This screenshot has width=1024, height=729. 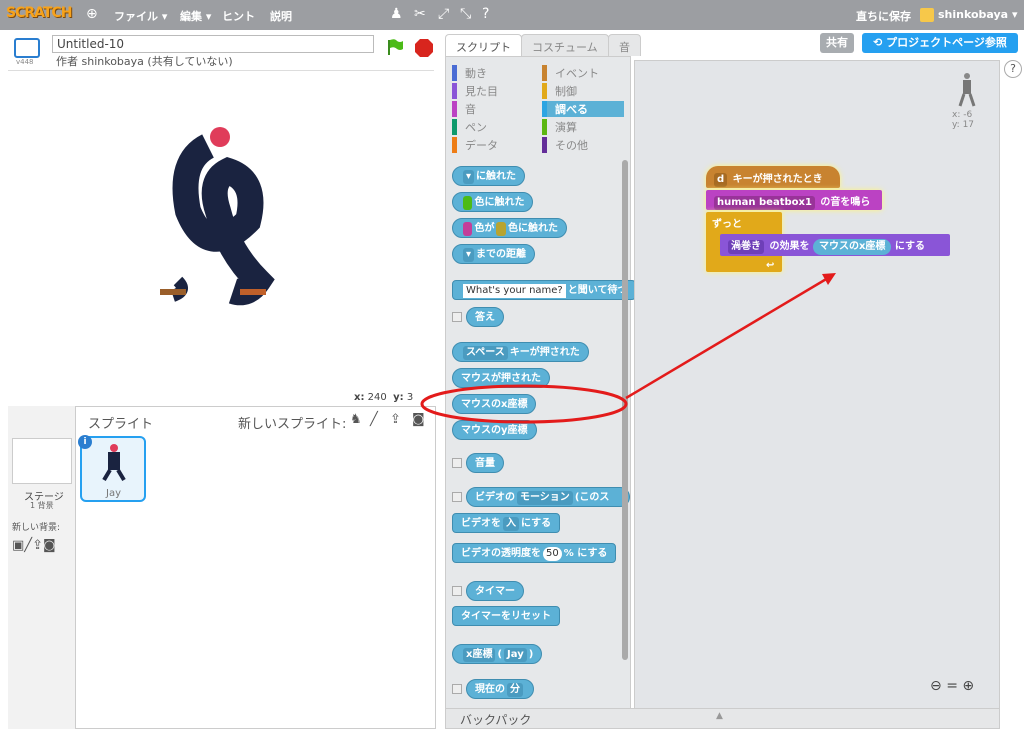 I want to click on annotation-arrow, so click(x=727, y=338).